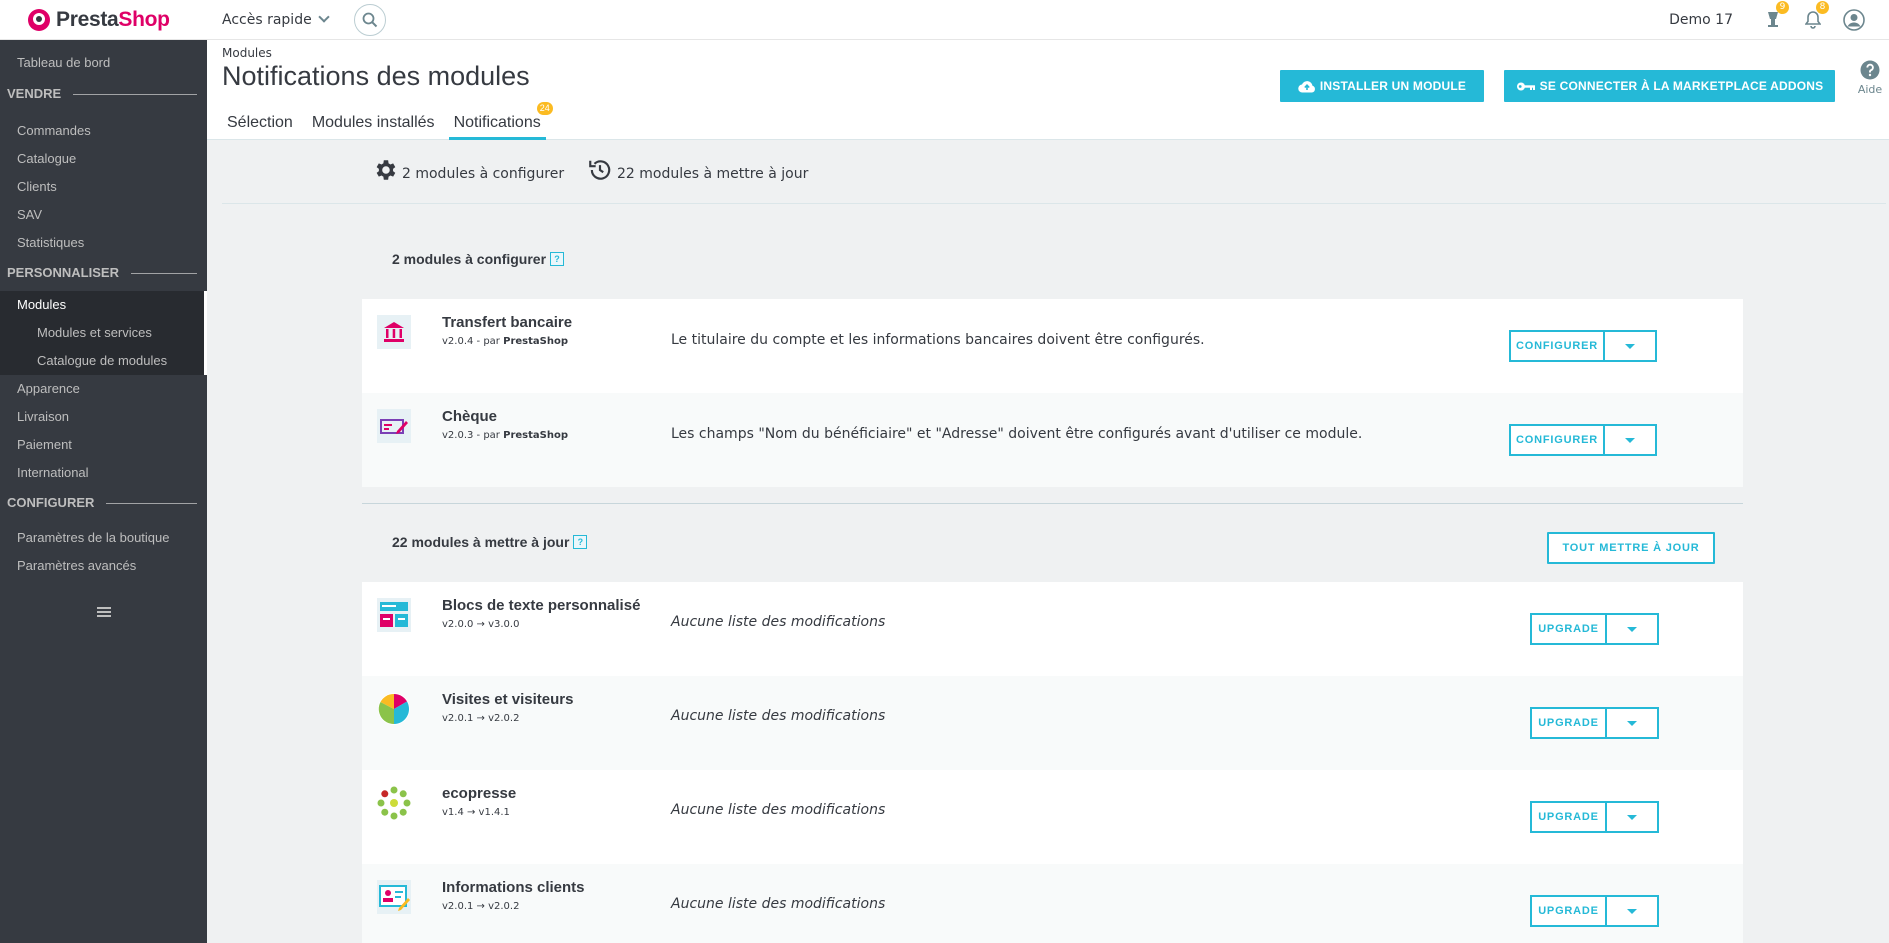 Image resolution: width=1889 pixels, height=943 pixels. What do you see at coordinates (1776, 15) in the screenshot?
I see `orders-notification-button: 9` at bounding box center [1776, 15].